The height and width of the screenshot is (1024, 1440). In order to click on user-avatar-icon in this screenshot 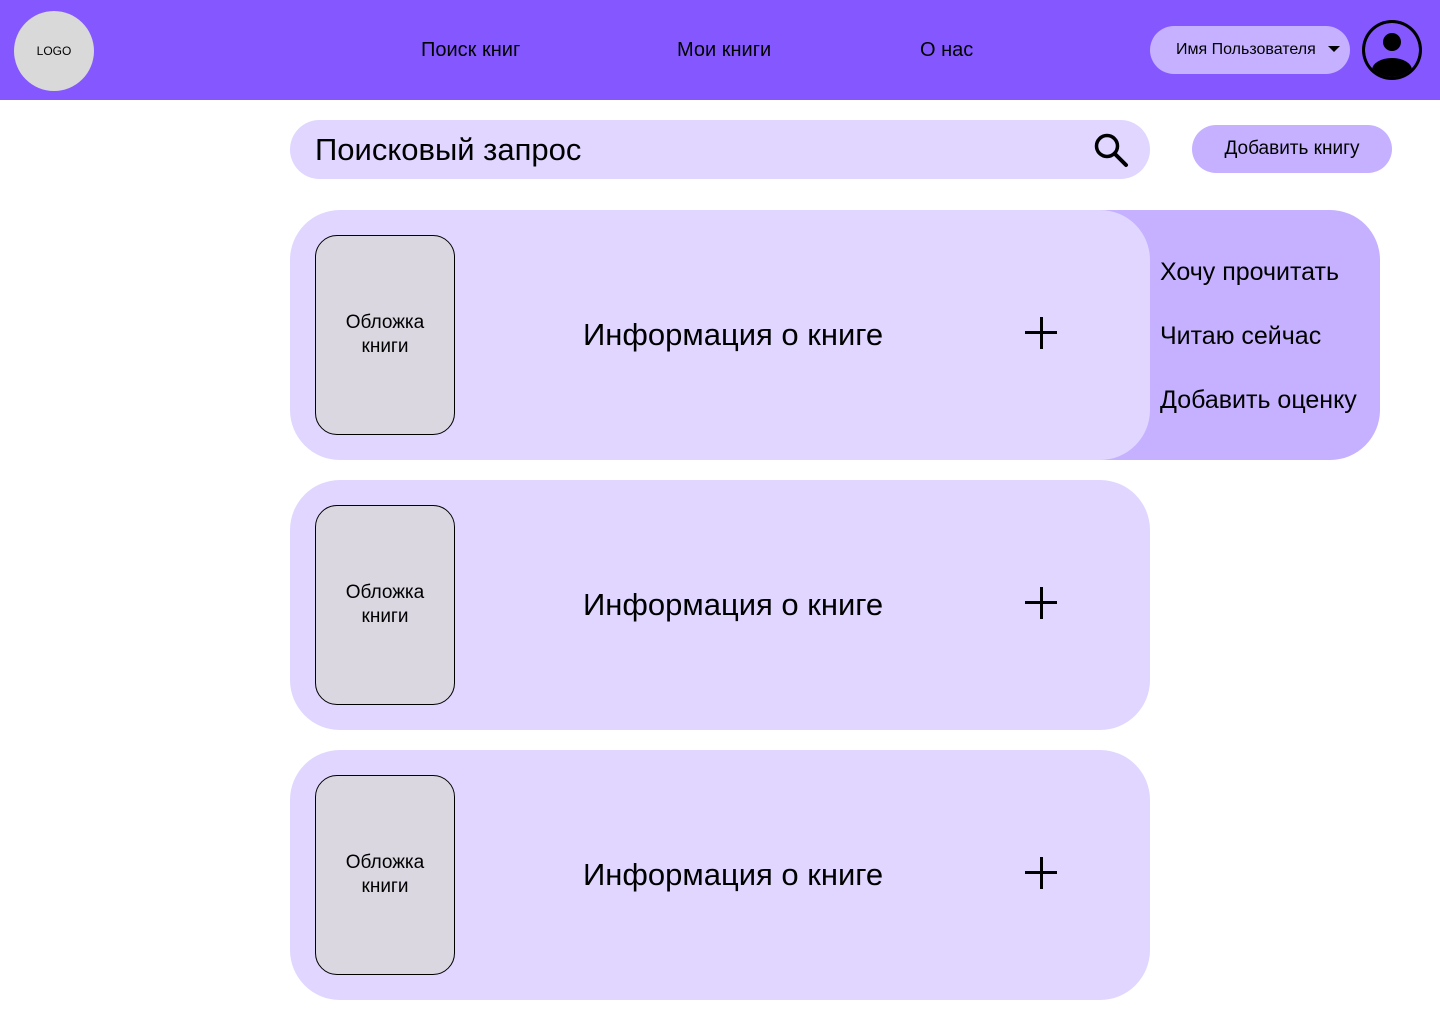, I will do `click(1392, 50)`.